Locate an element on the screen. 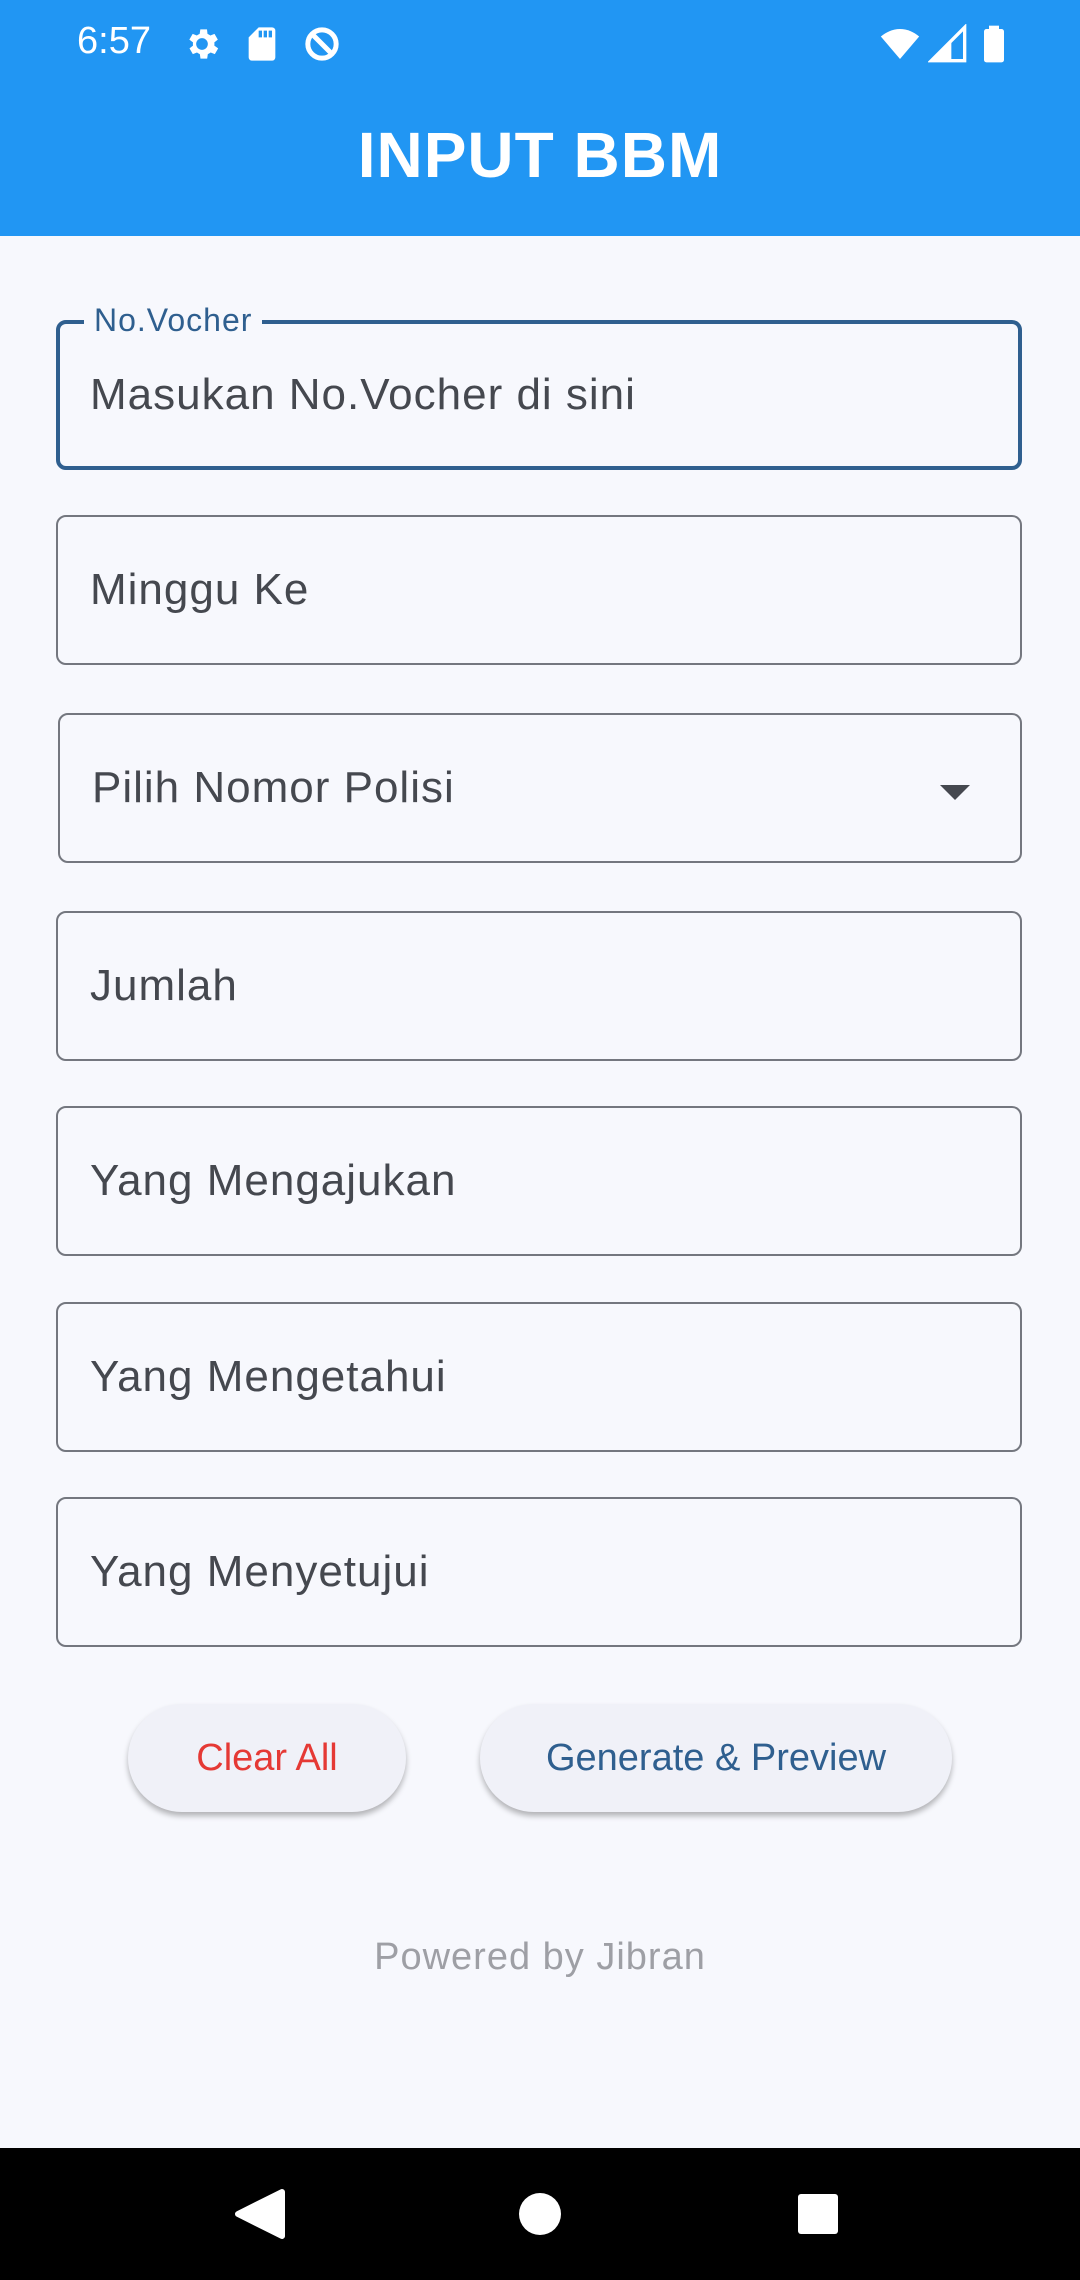 This screenshot has height=2280, width=1080. powered-by-text: Powered by Jibran is located at coordinates (540, 1957).